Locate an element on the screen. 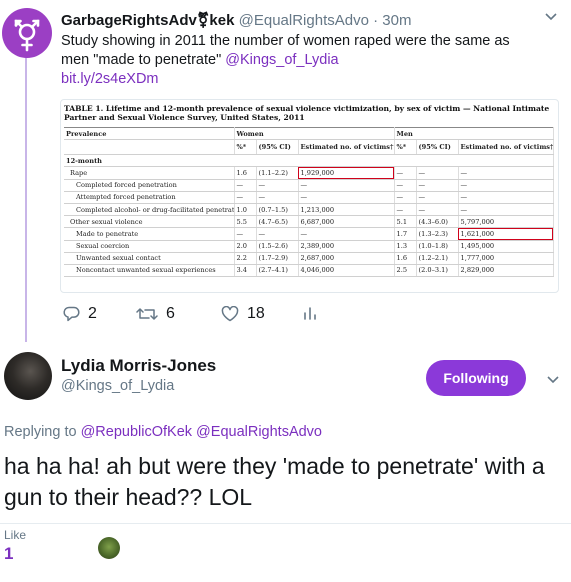 This screenshot has height=582, width=571. handle: @EqualRightsAdvo is located at coordinates (304, 20).